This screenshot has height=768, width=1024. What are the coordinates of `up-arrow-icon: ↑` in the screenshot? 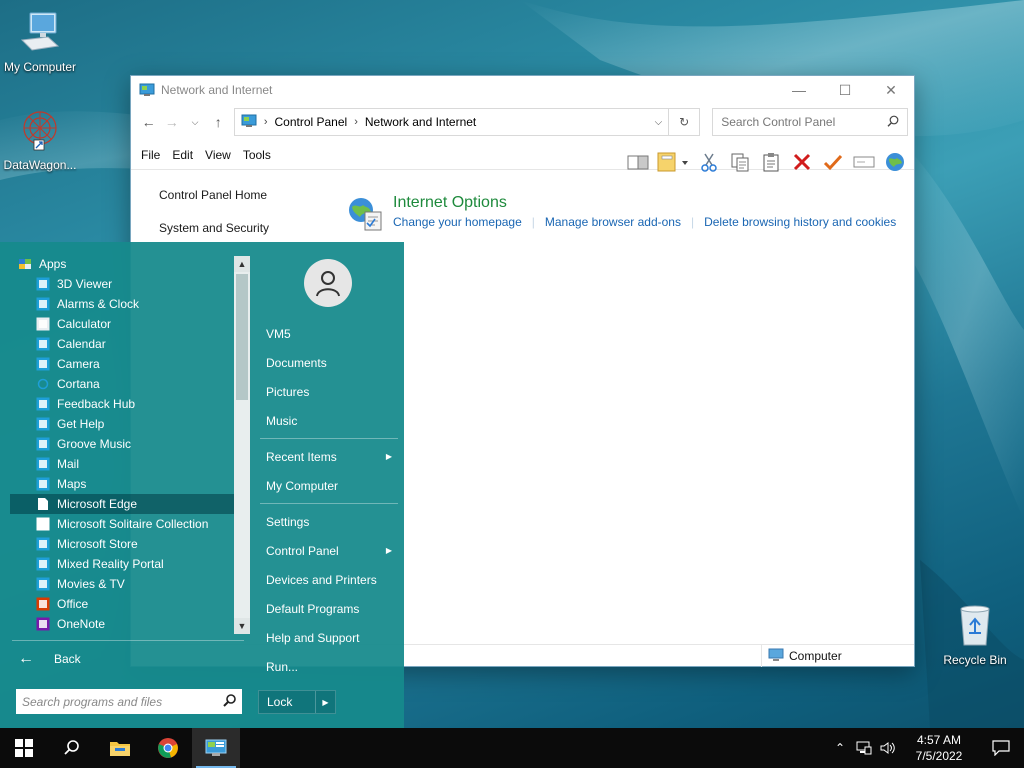 It's located at (218, 122).